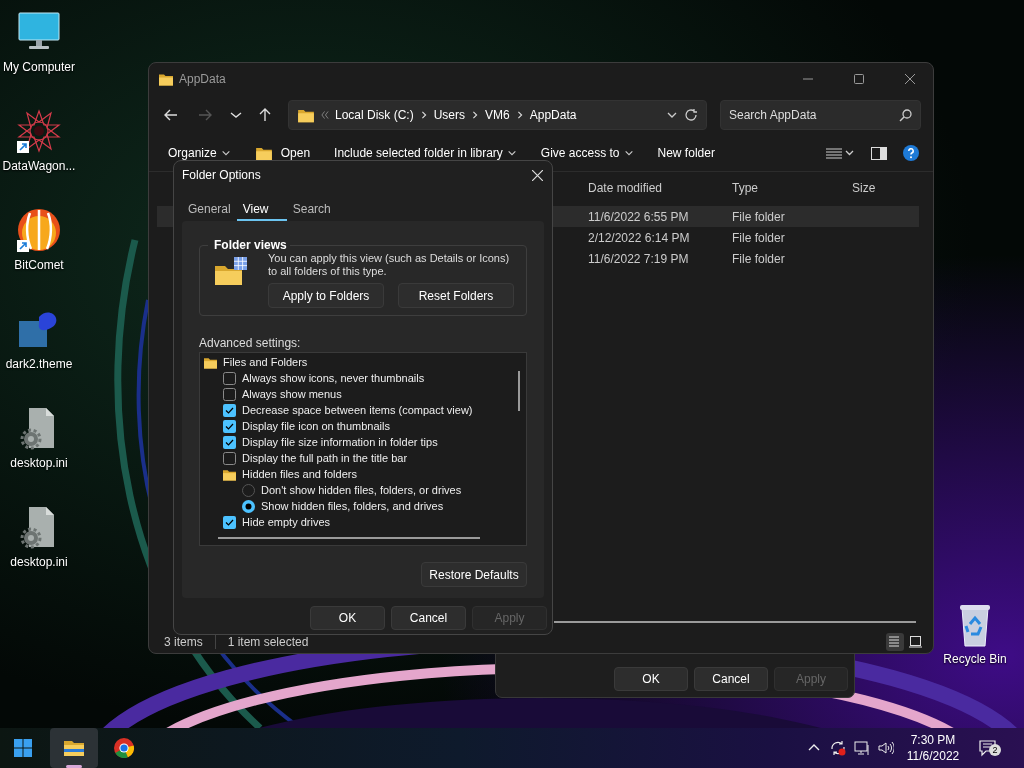  What do you see at coordinates (975, 659) in the screenshot?
I see `icon-label: Recycle Bin` at bounding box center [975, 659].